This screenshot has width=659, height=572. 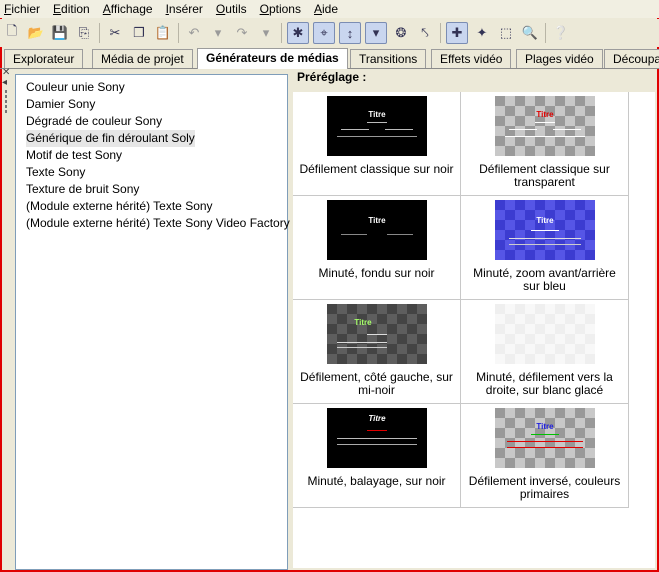 What do you see at coordinates (324, 33) in the screenshot?
I see `auto-crossfade-icon: ⌖` at bounding box center [324, 33].